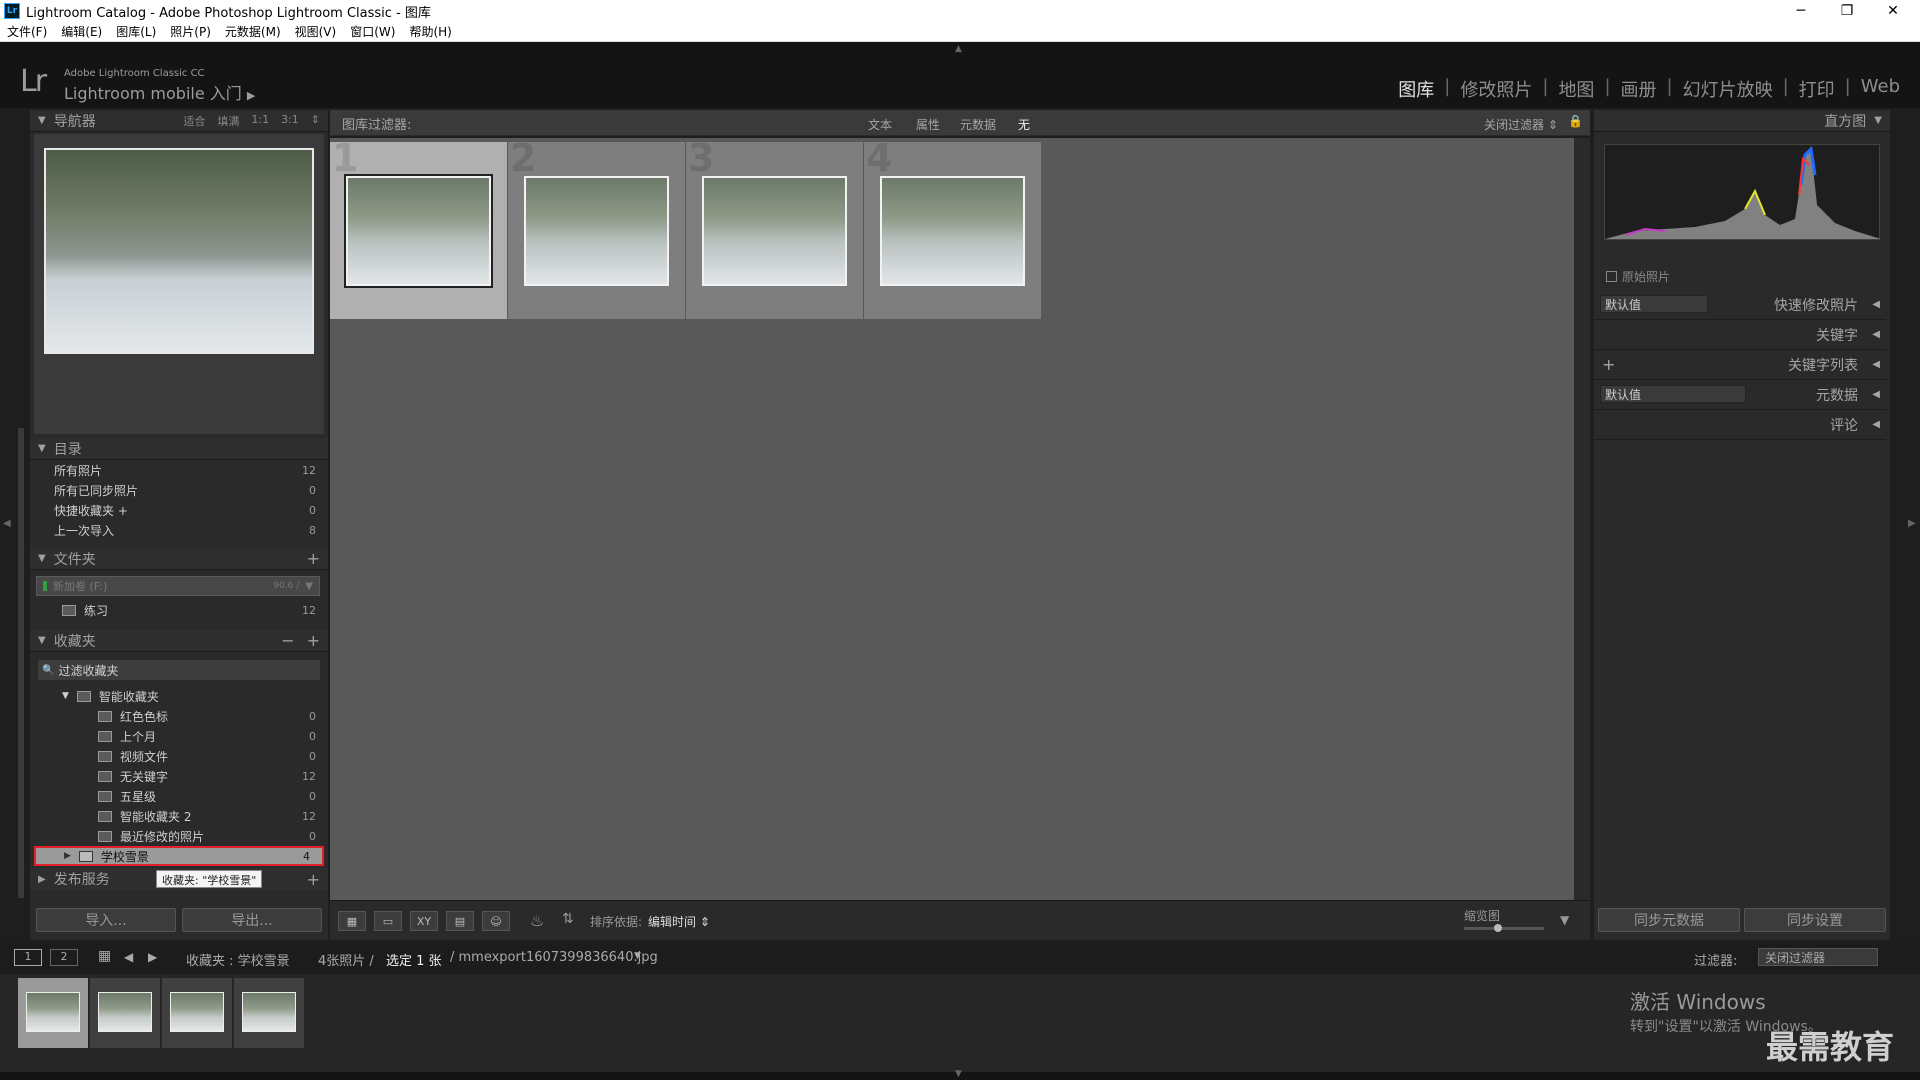 The height and width of the screenshot is (1080, 1920). I want to click on menu-library: 图库(L), so click(136, 31).